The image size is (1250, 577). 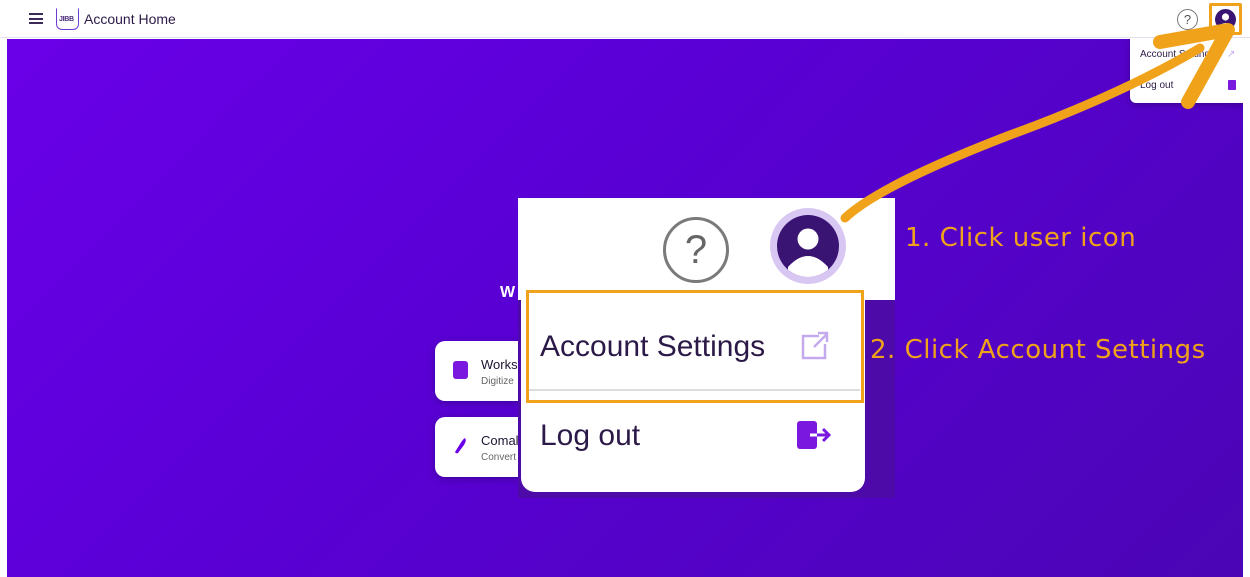 What do you see at coordinates (497, 381) in the screenshot?
I see `card-description: Digitize` at bounding box center [497, 381].